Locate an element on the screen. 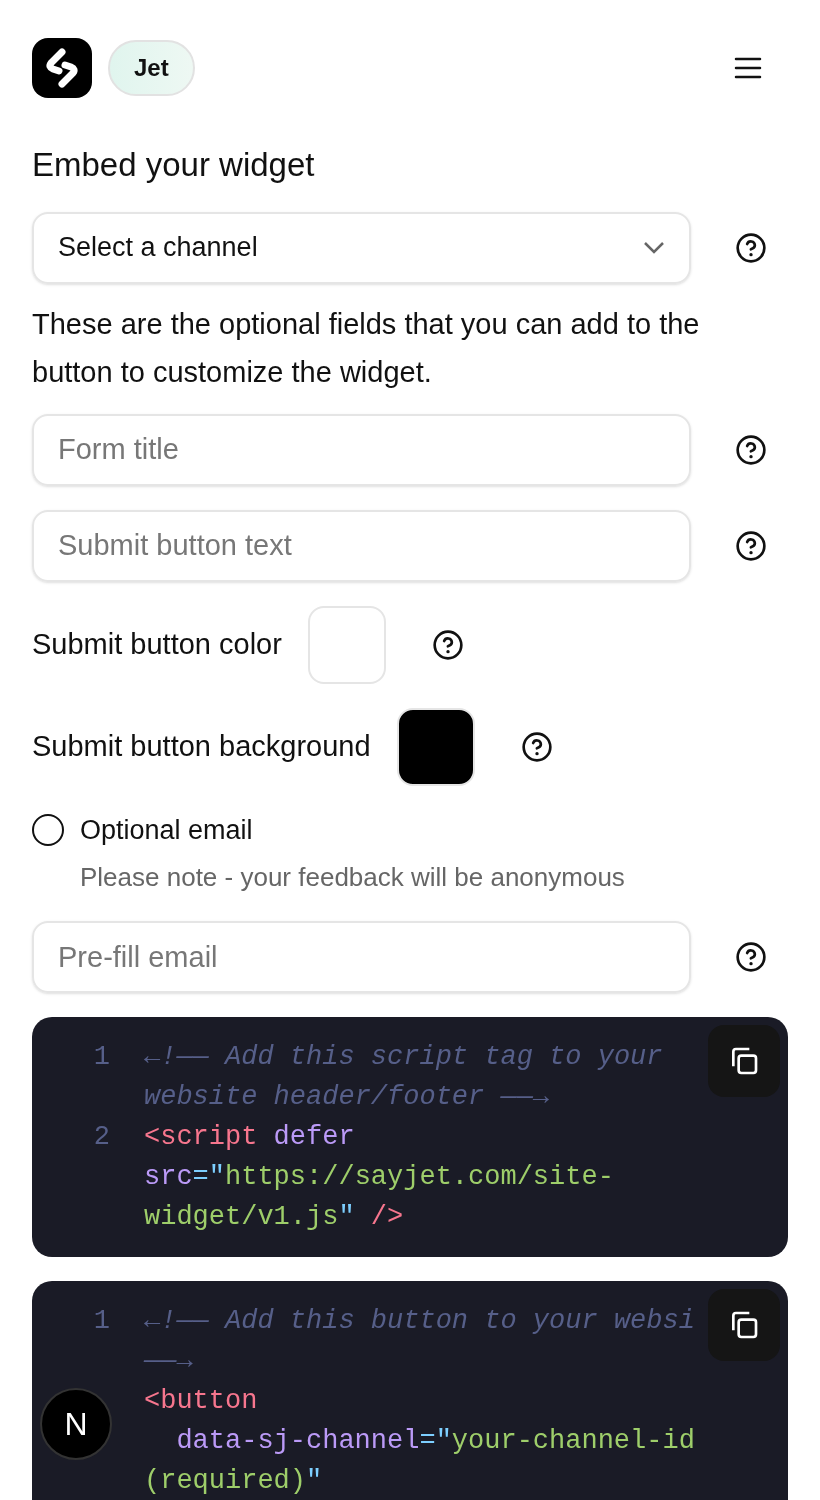 The height and width of the screenshot is (1500, 820). radio-note: Please note - your feedback will be anonymous is located at coordinates (353, 877).